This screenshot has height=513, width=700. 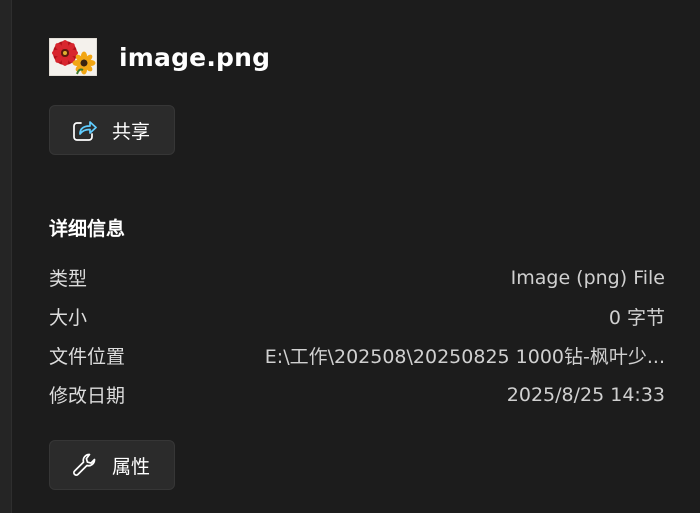 What do you see at coordinates (84, 464) in the screenshot?
I see `wrench-icon` at bounding box center [84, 464].